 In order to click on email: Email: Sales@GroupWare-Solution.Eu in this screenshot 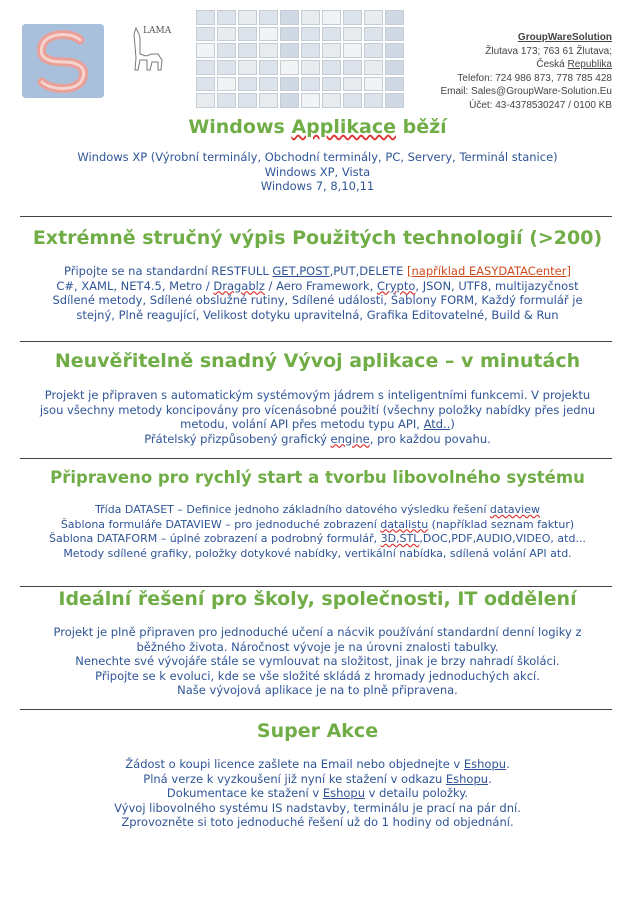, I will do `click(507, 92)`.